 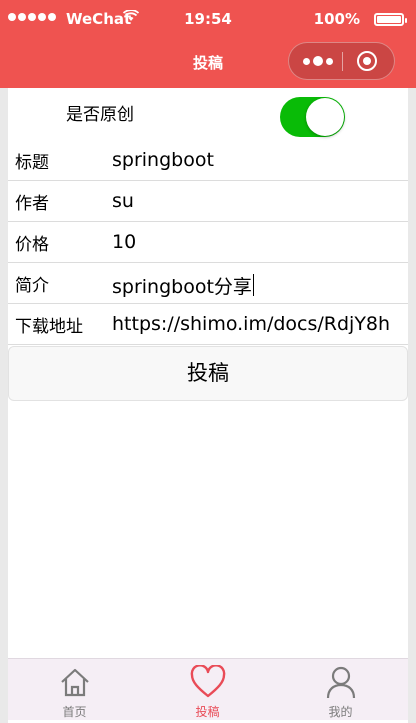 I want to click on field-label: 下载地址, so click(x=49, y=327).